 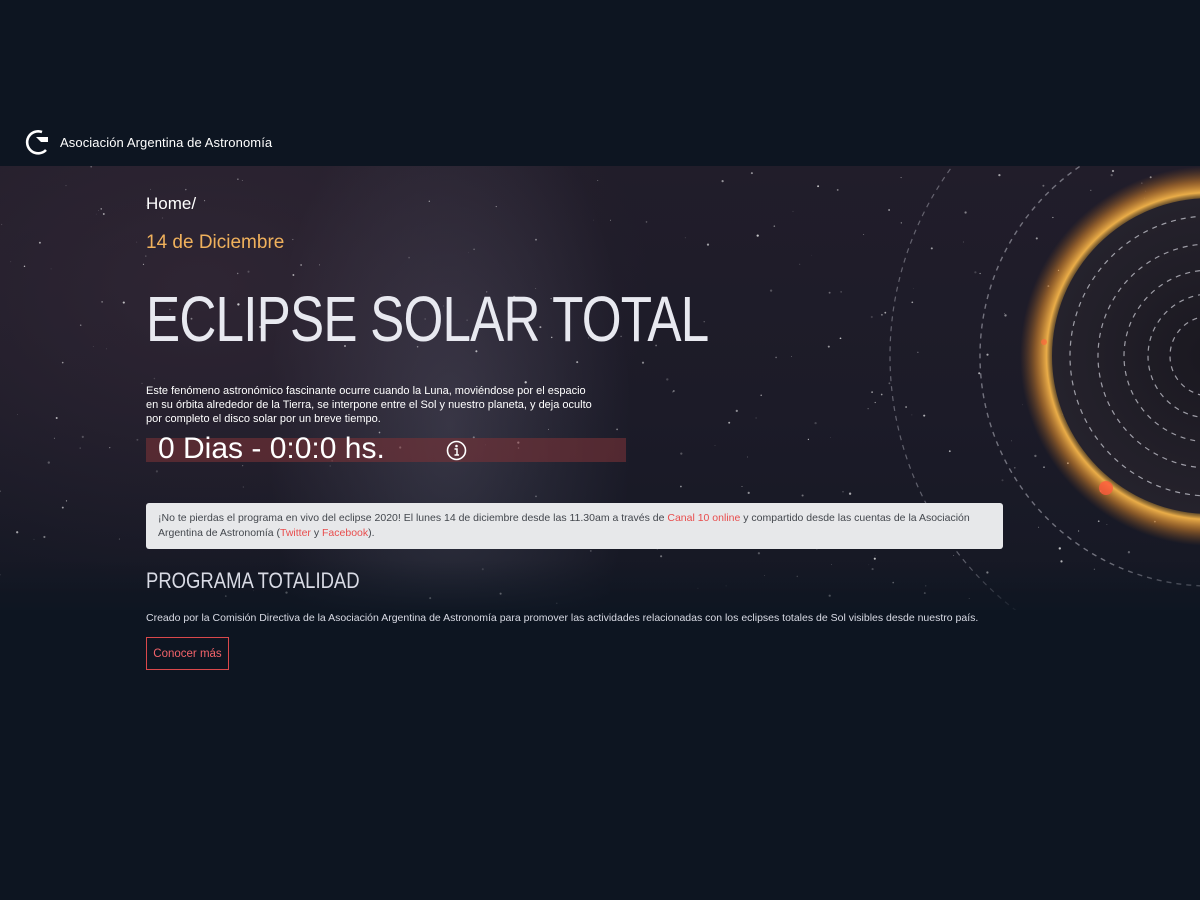 I want to click on learn-more-button: Conocer más, so click(x=187, y=653).